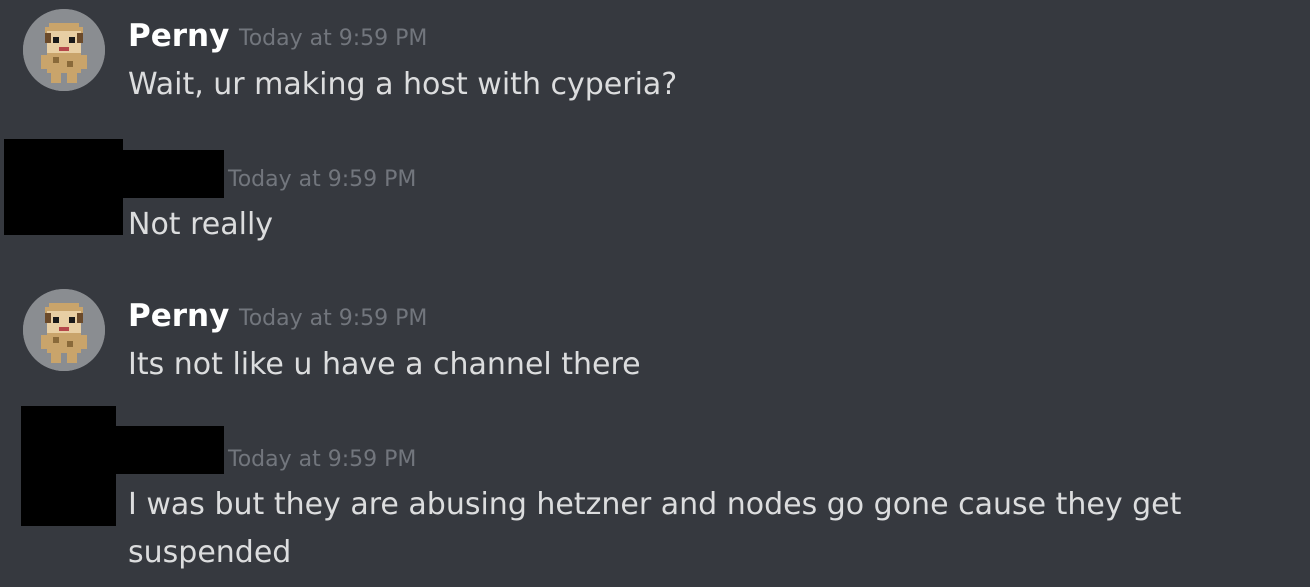 The width and height of the screenshot is (1310, 587). What do you see at coordinates (384, 364) in the screenshot?
I see `message-text: Its not like u have a channel there` at bounding box center [384, 364].